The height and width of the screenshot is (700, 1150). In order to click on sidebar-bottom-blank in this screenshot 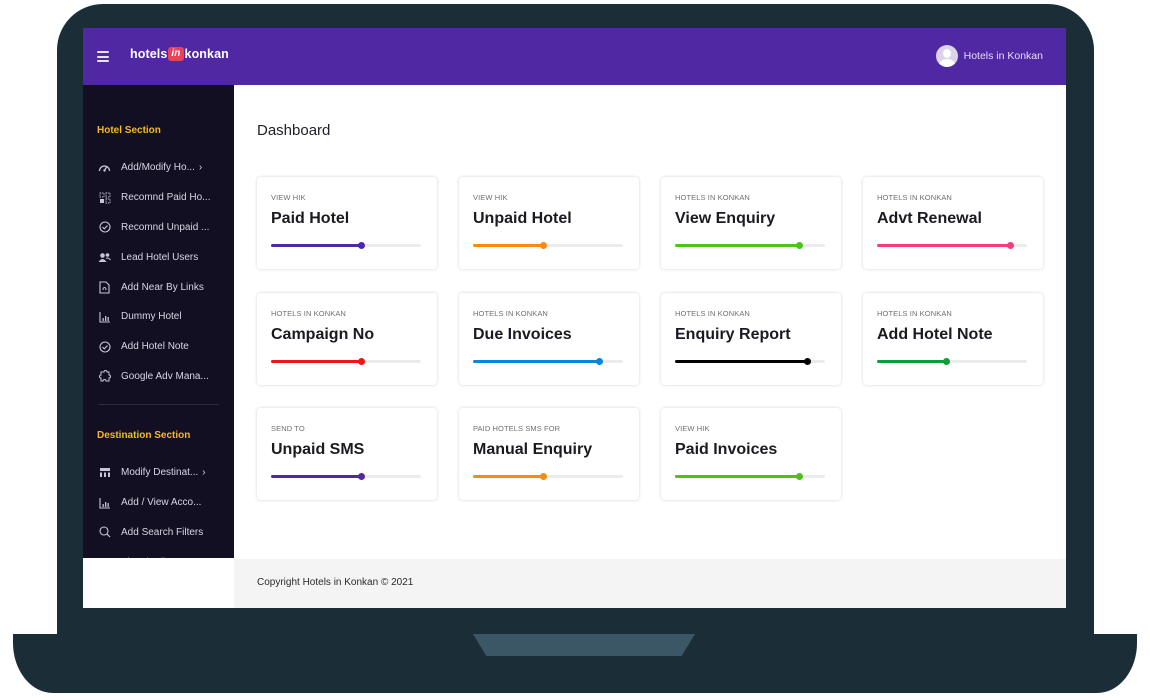, I will do `click(158, 583)`.